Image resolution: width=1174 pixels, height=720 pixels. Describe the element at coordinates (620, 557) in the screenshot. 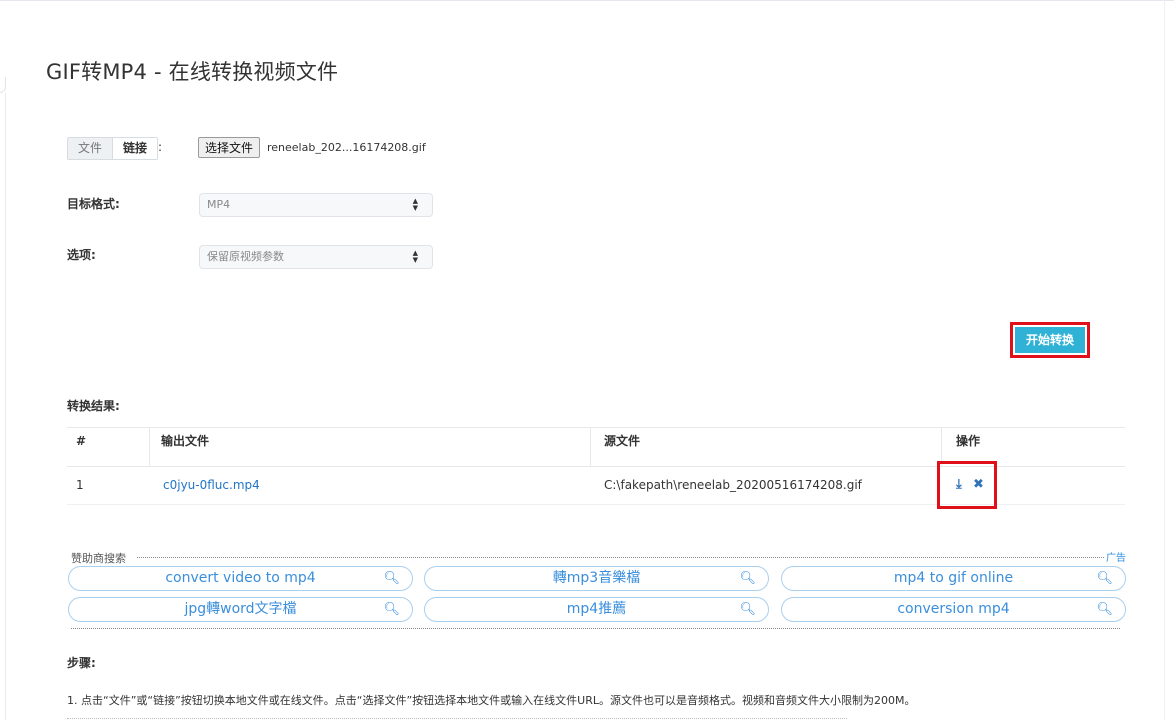

I see `sponsor-divider` at that location.